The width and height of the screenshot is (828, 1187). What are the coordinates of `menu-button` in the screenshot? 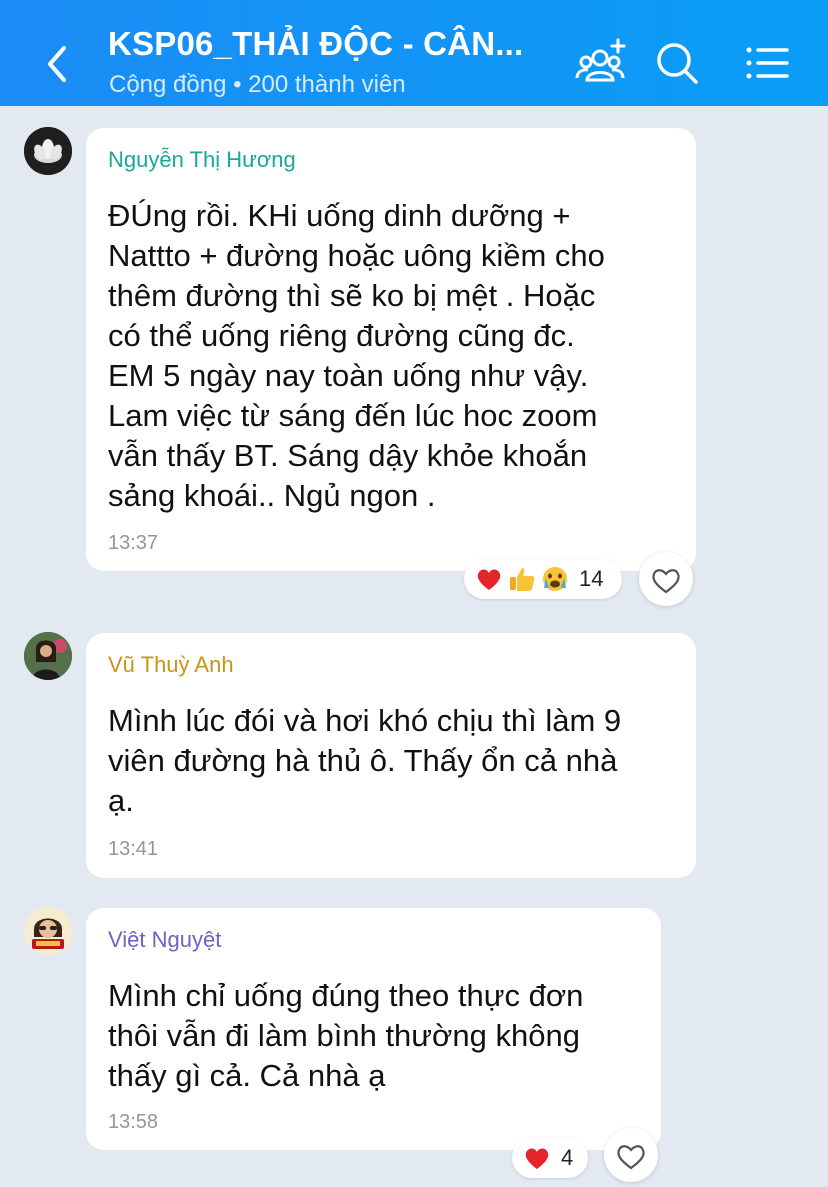 It's located at (767, 63).